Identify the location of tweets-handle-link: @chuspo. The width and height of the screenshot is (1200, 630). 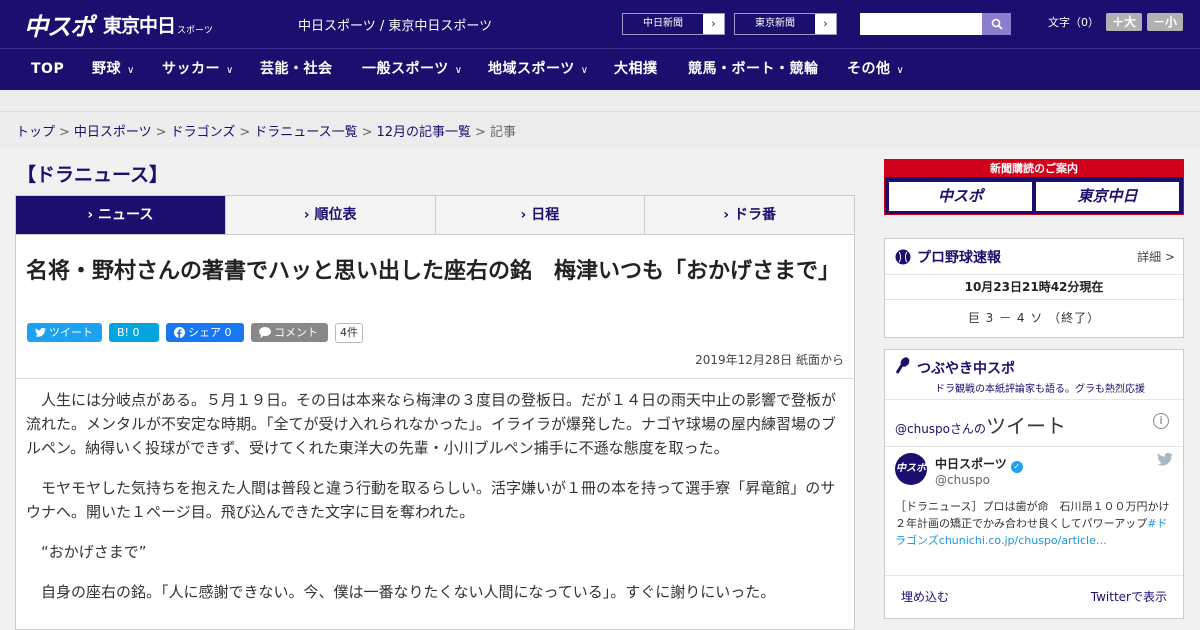
(922, 429).